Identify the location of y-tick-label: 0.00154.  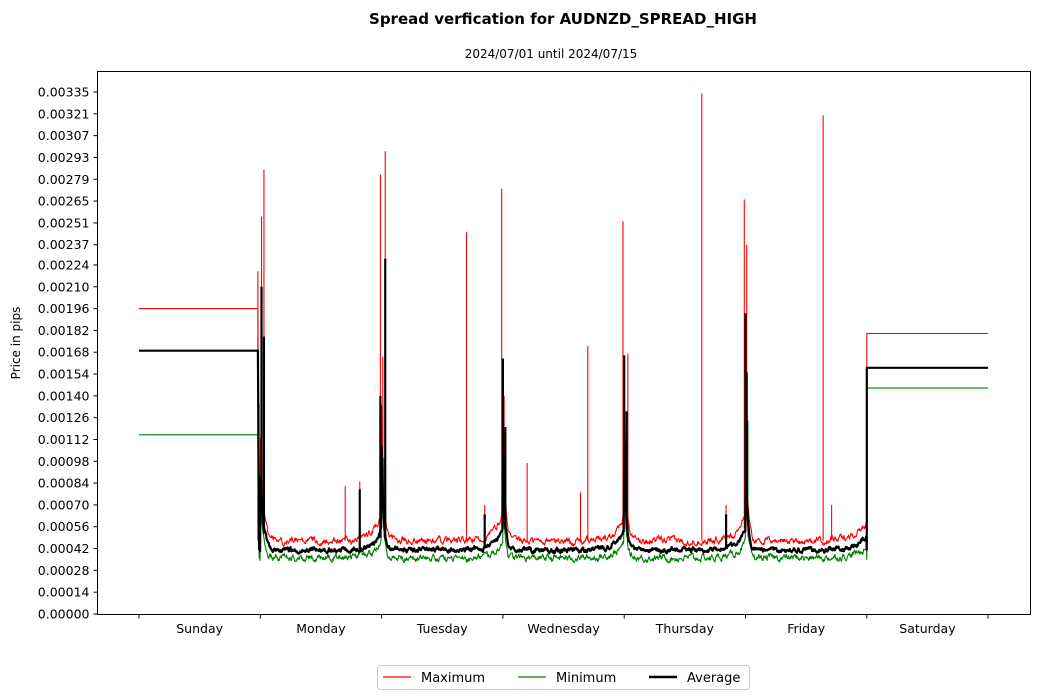
(64, 374).